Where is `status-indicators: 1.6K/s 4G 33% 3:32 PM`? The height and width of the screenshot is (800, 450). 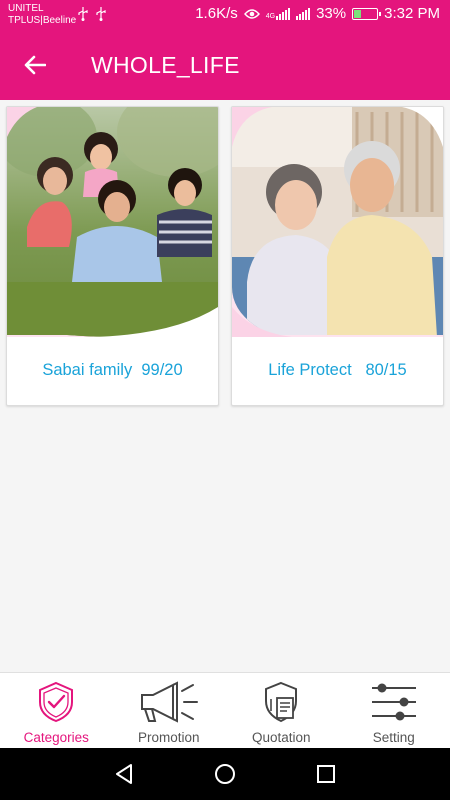
status-indicators: 1.6K/s 4G 33% 3:32 PM is located at coordinates (317, 13).